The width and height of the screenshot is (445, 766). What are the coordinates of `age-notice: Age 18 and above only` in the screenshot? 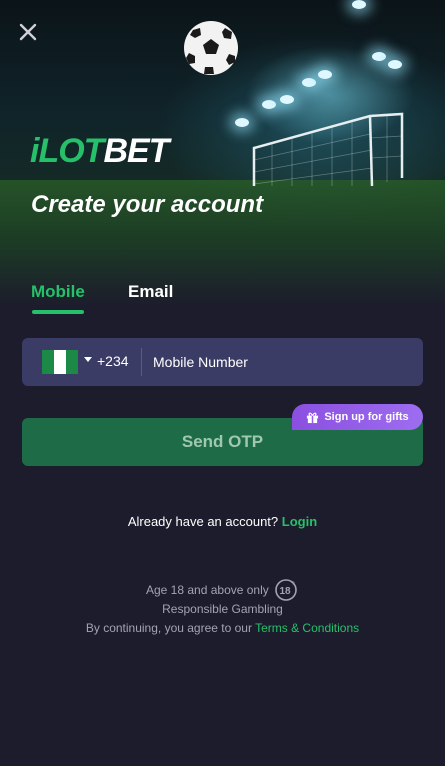 It's located at (207, 590).